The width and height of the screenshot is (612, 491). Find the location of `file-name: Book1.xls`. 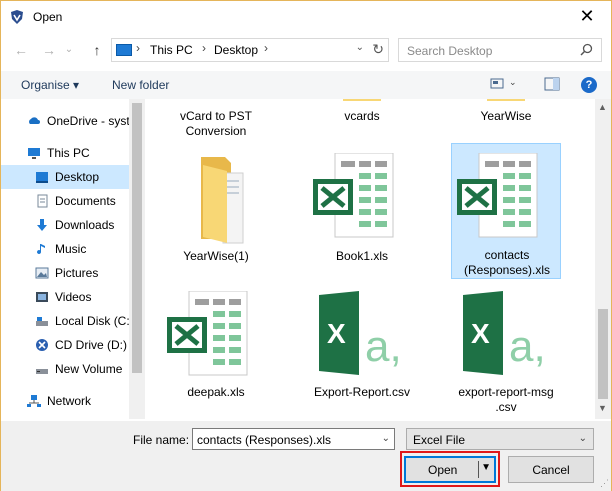

file-name: Book1.xls is located at coordinates (362, 256).